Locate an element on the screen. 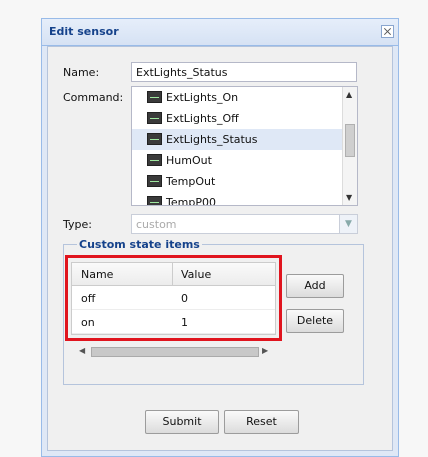  scroll-up-icon: ▲ is located at coordinates (349, 94).